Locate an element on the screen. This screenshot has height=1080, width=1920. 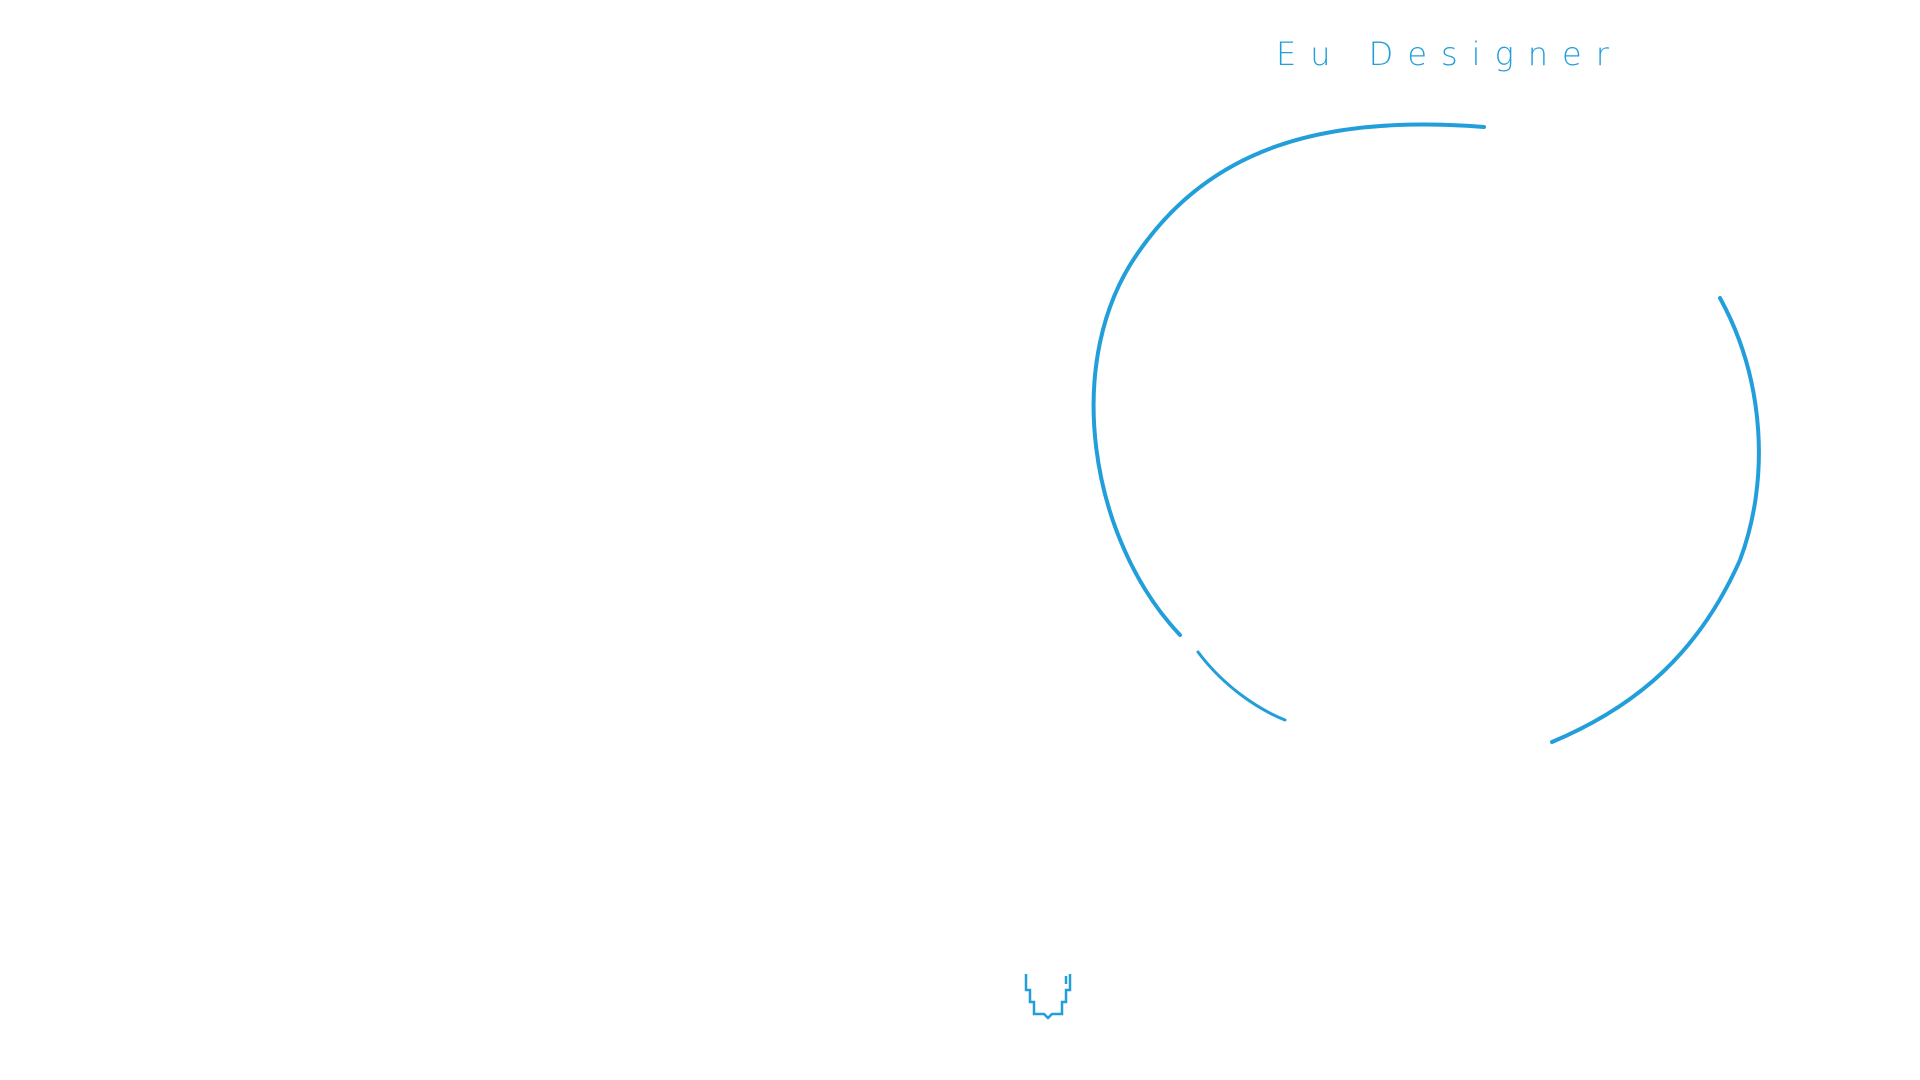
ring-arc-bottom-left is located at coordinates (1241, 686).